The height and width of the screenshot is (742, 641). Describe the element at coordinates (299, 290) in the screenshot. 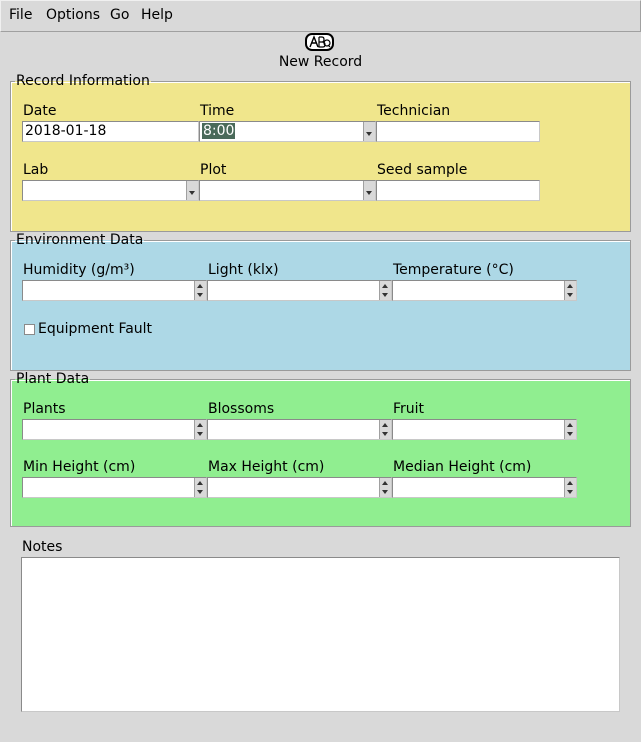

I see `light-spinbox` at that location.